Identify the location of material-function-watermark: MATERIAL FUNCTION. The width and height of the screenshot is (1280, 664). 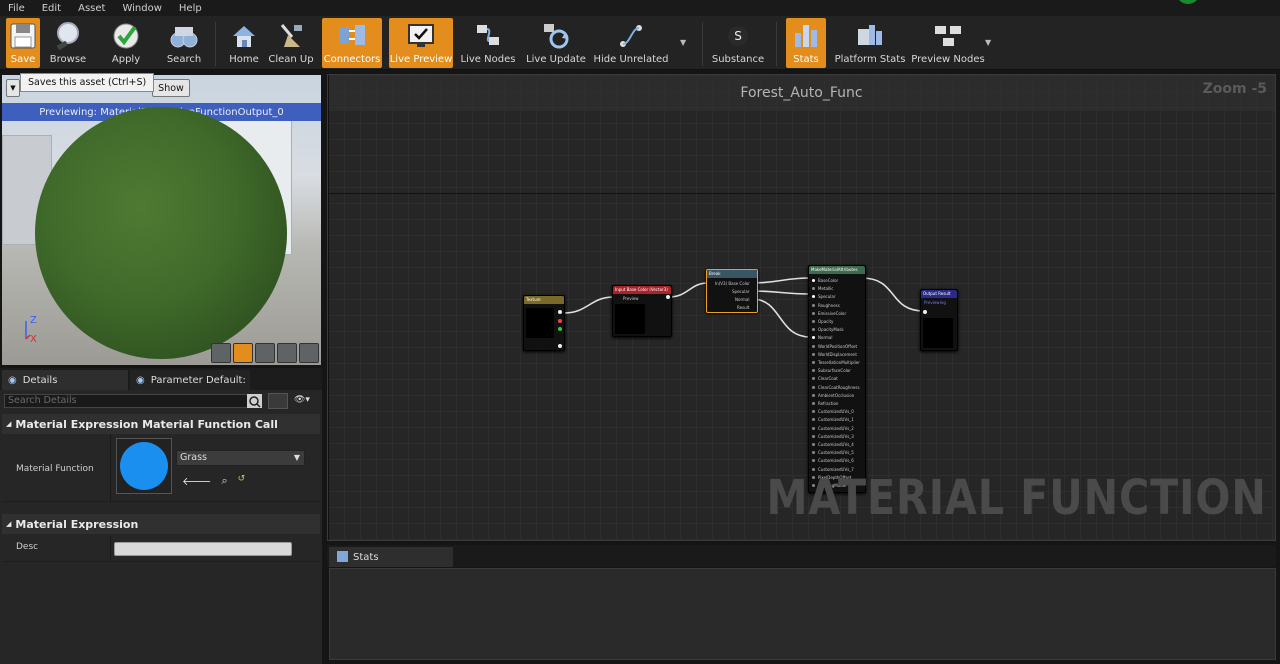
(1016, 498).